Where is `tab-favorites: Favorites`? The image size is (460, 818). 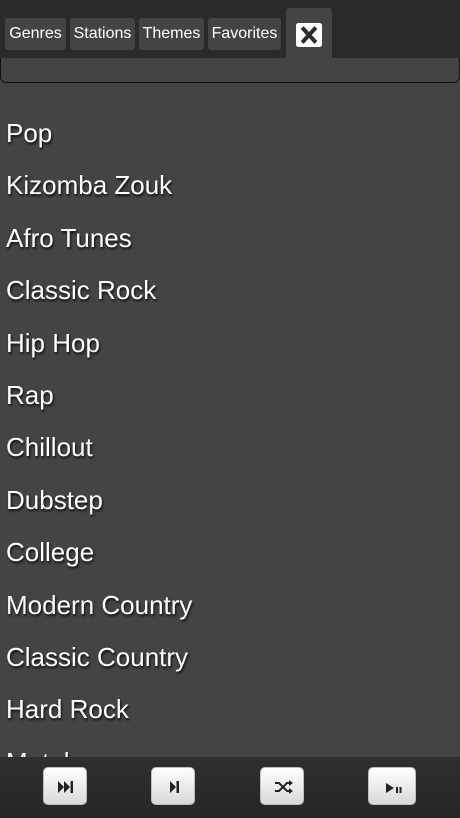 tab-favorites: Favorites is located at coordinates (244, 34).